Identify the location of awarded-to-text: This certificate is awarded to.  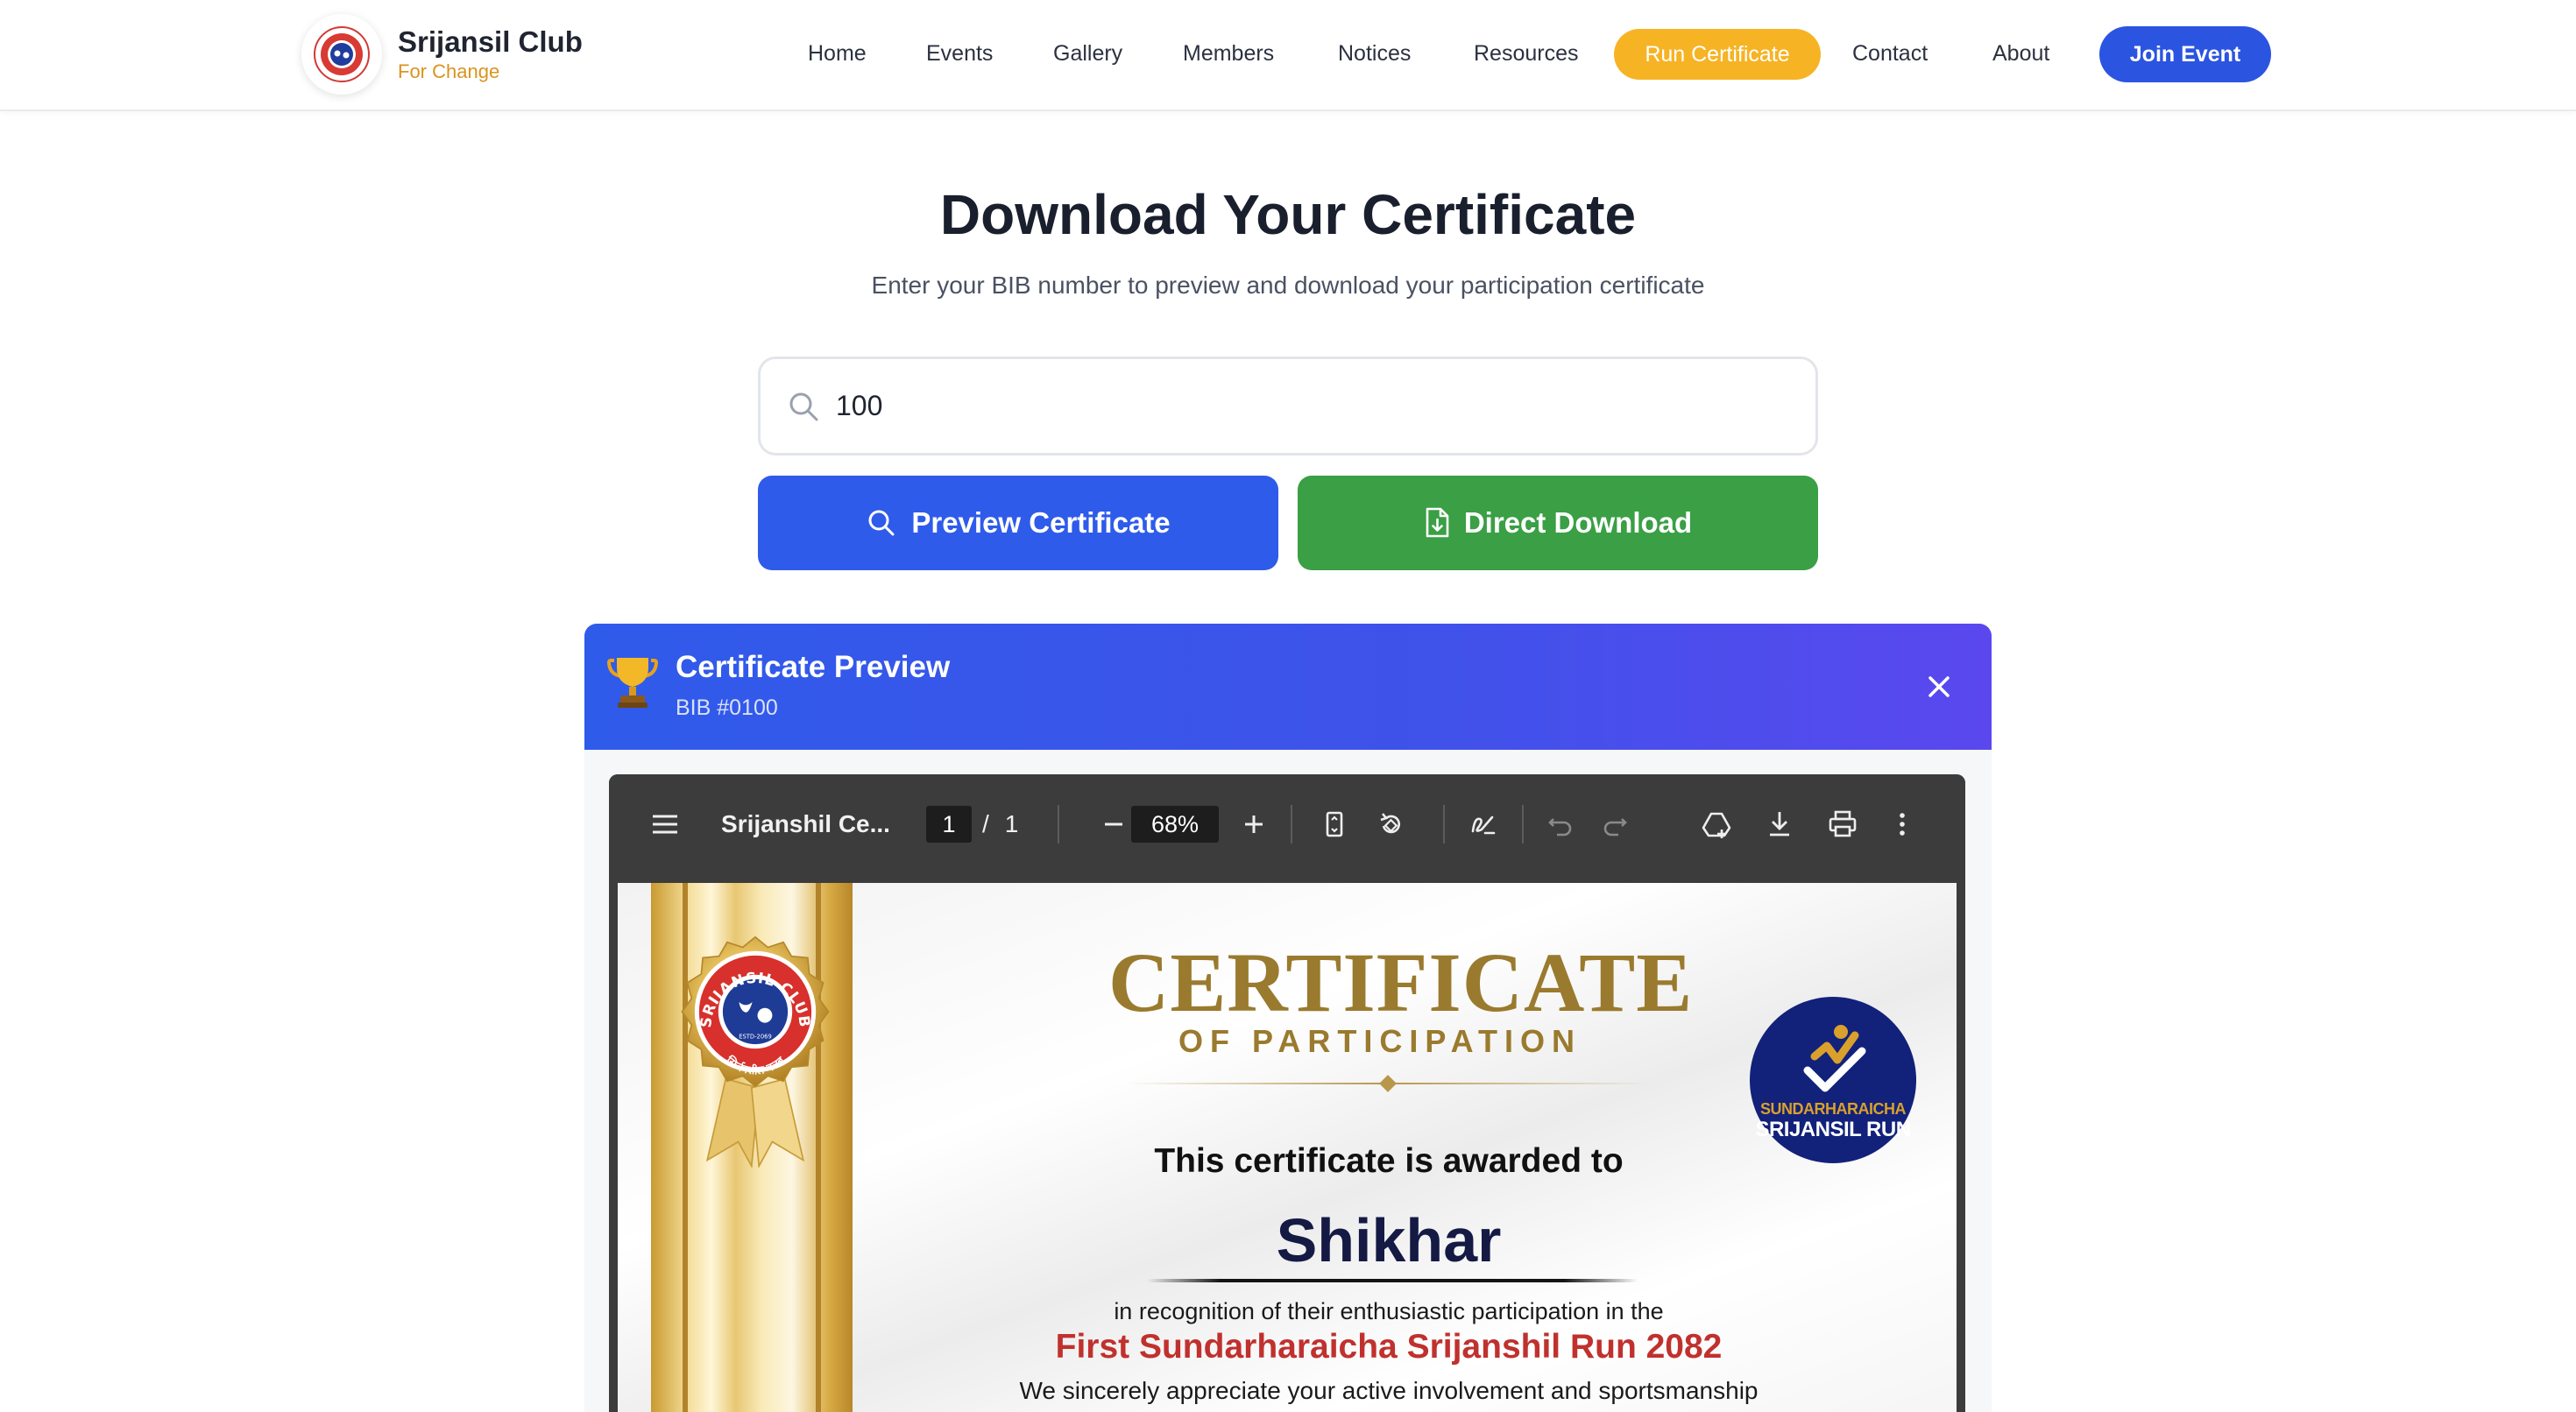
(1389, 1161).